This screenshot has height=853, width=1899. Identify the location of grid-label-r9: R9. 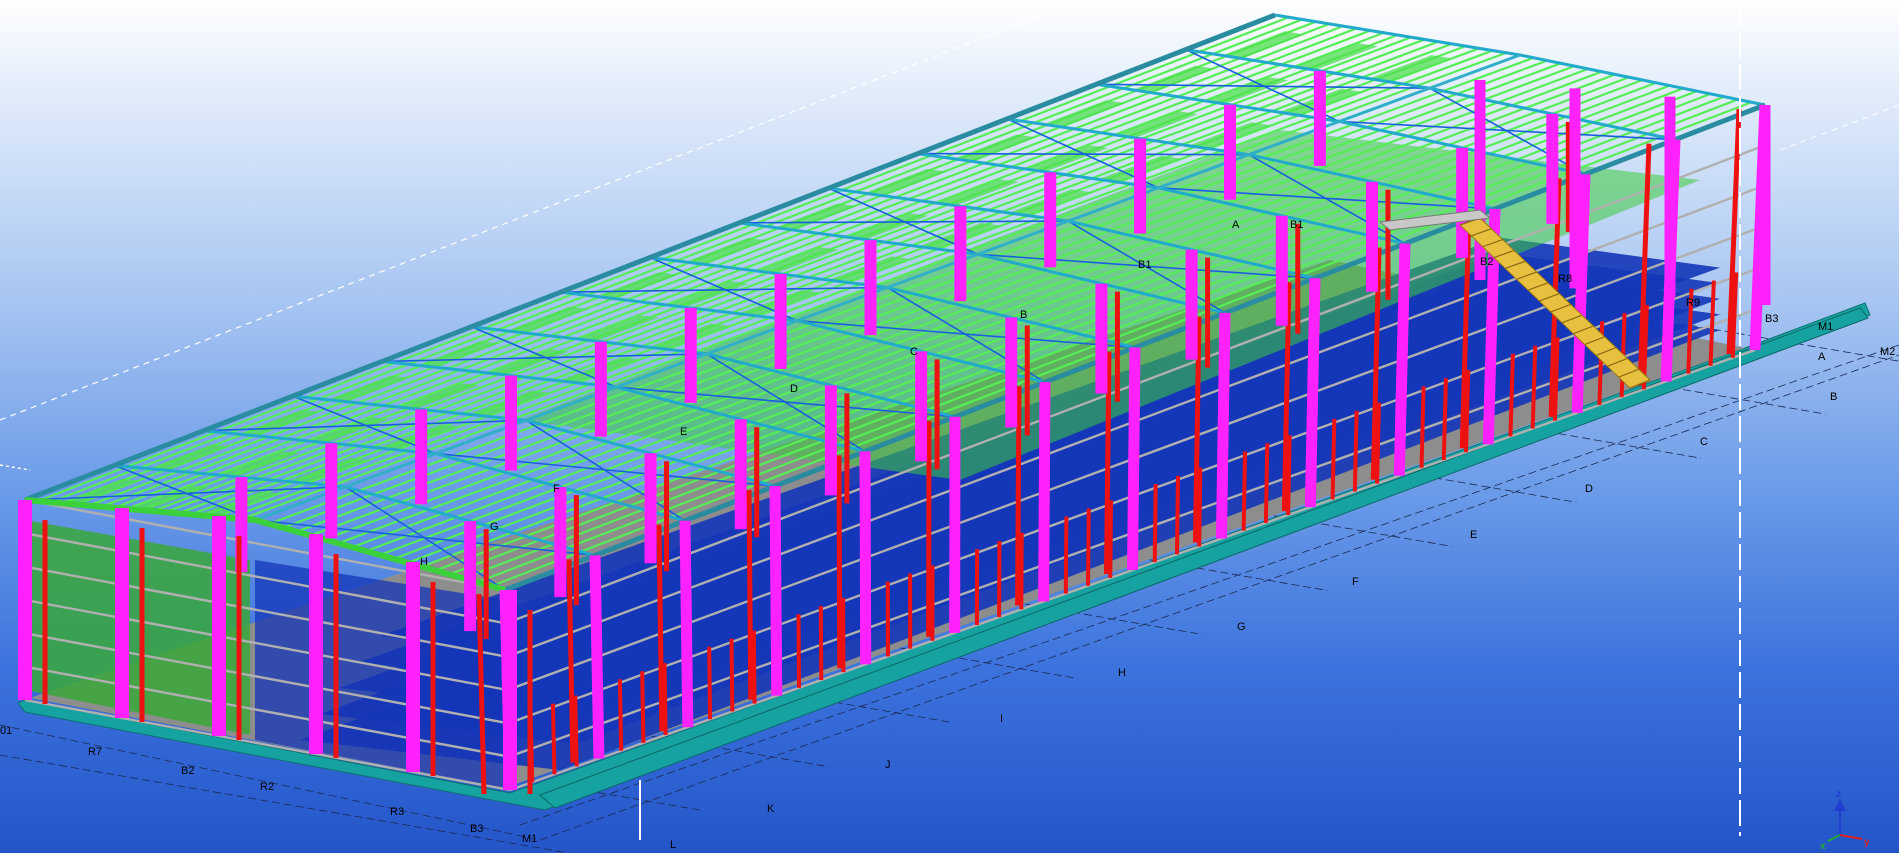
(1693, 303).